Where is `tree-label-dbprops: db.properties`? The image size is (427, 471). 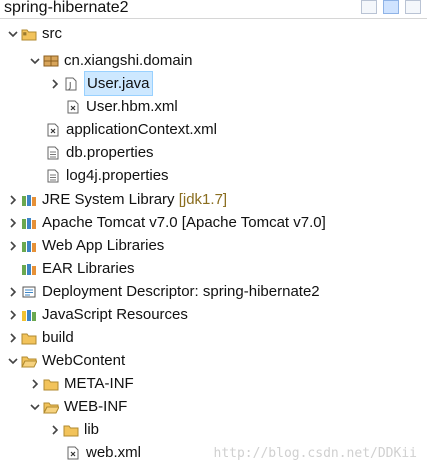
tree-label-dbprops: db.properties is located at coordinates (110, 152).